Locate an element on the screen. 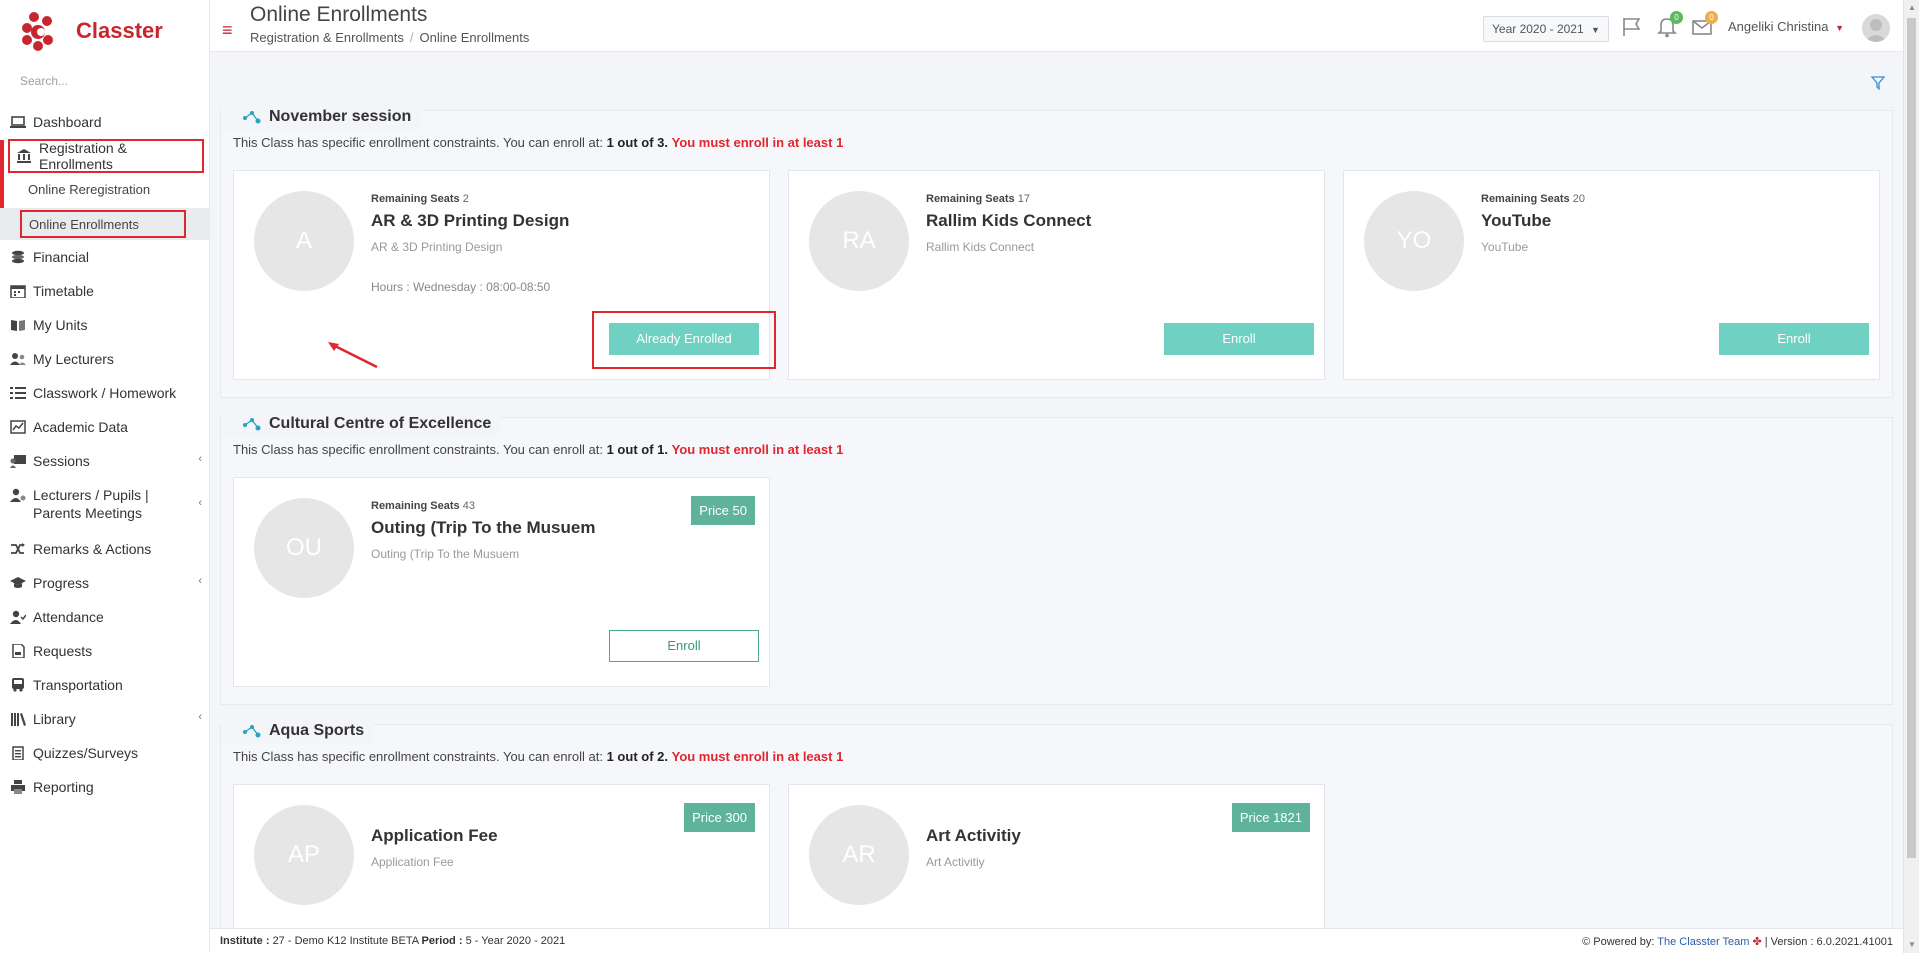  constraint-value: 1 out of 3. is located at coordinates (637, 142).